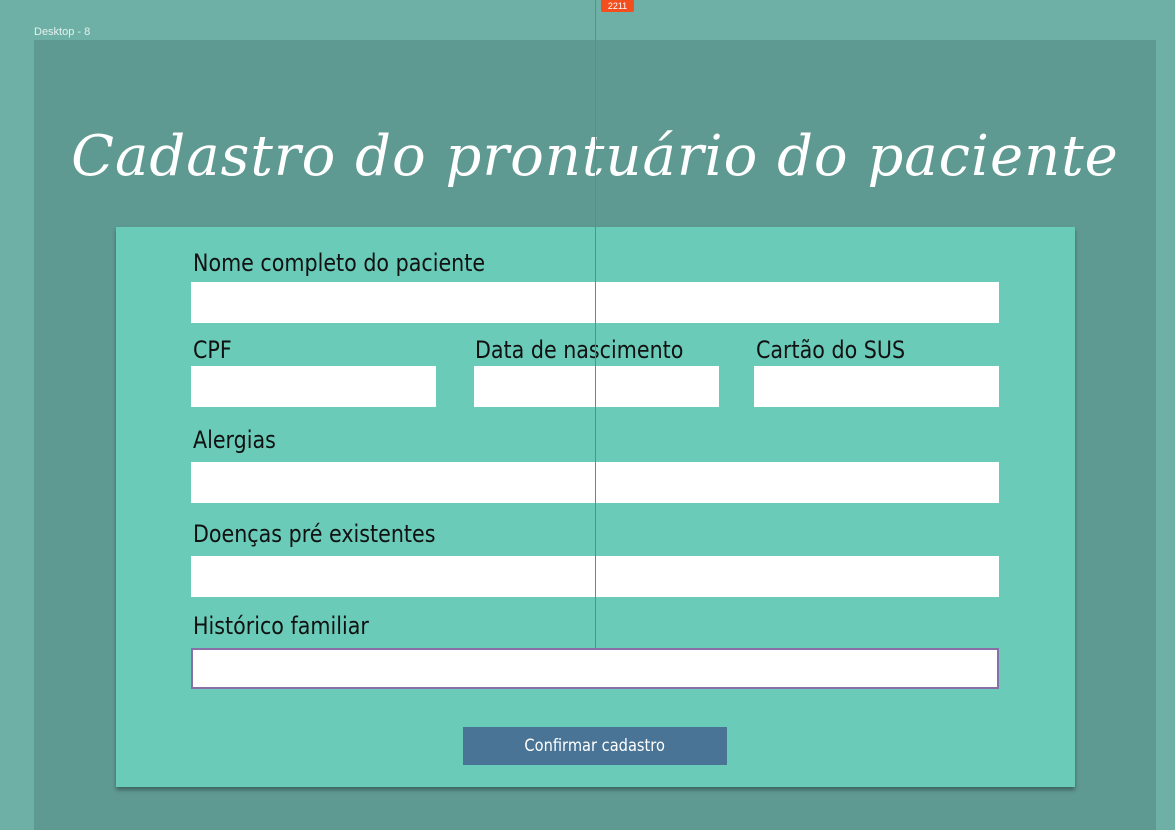 Image resolution: width=1175 pixels, height=830 pixels. I want to click on confirm-registration-button: Confirmar cadastro, so click(595, 746).